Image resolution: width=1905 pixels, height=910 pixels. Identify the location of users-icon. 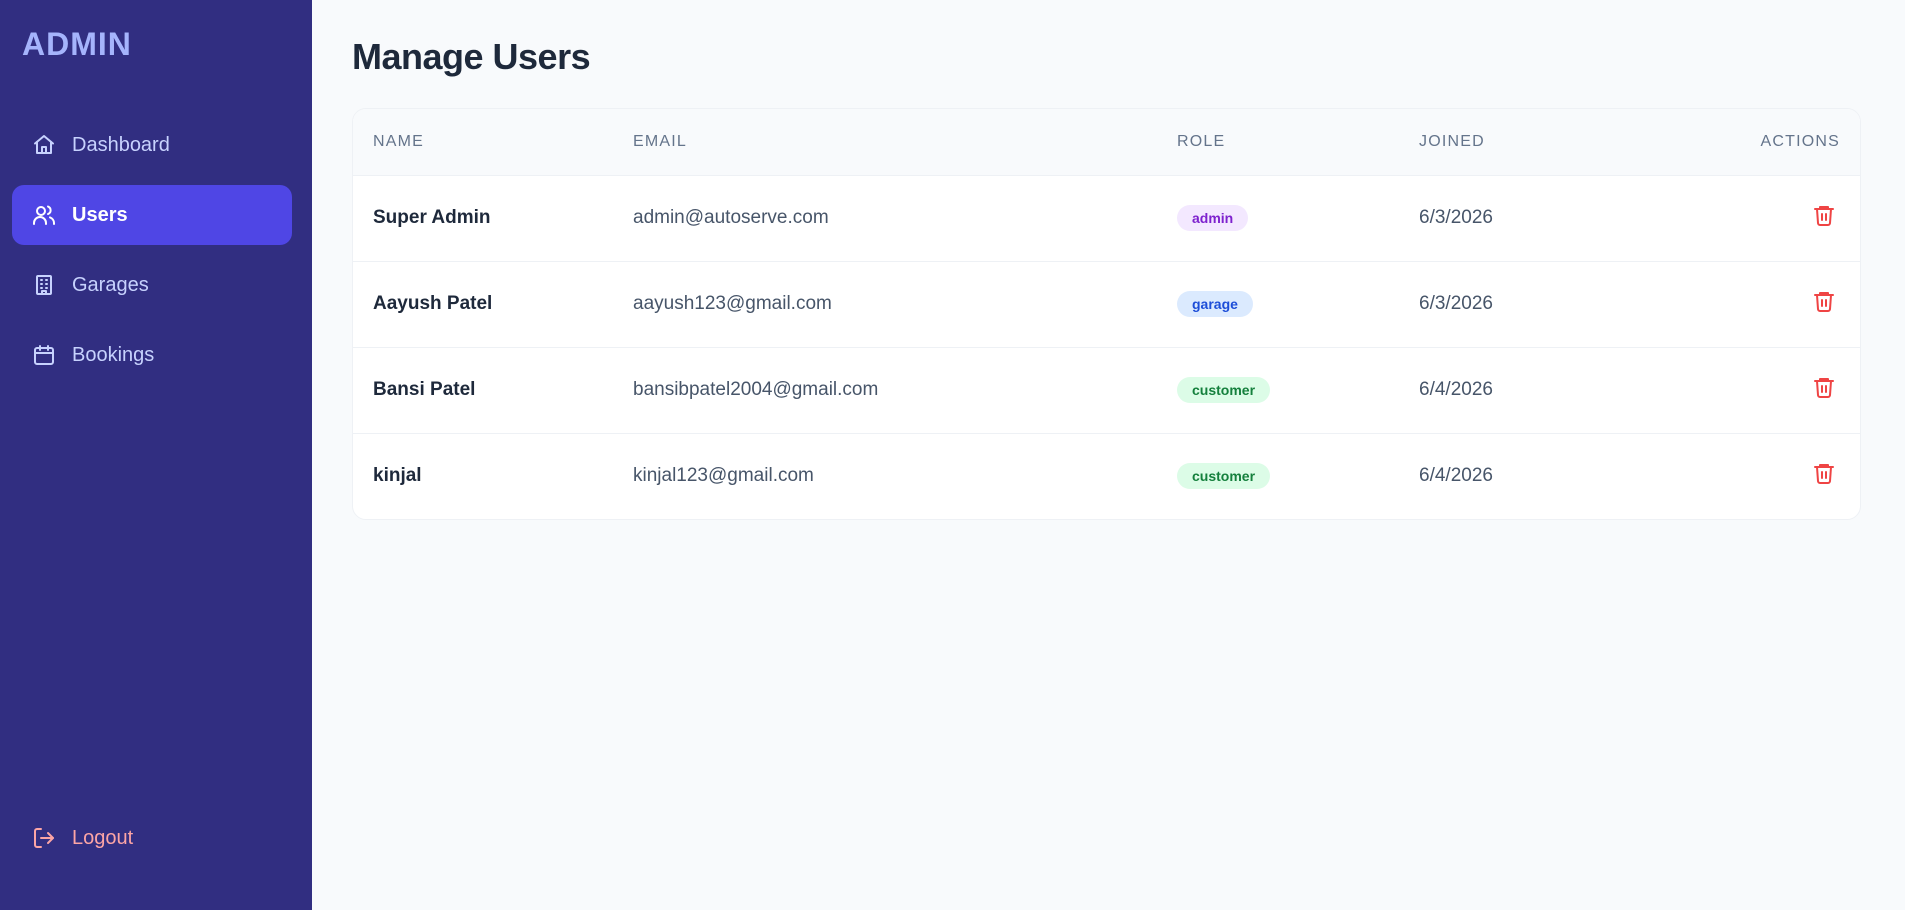
(44, 215).